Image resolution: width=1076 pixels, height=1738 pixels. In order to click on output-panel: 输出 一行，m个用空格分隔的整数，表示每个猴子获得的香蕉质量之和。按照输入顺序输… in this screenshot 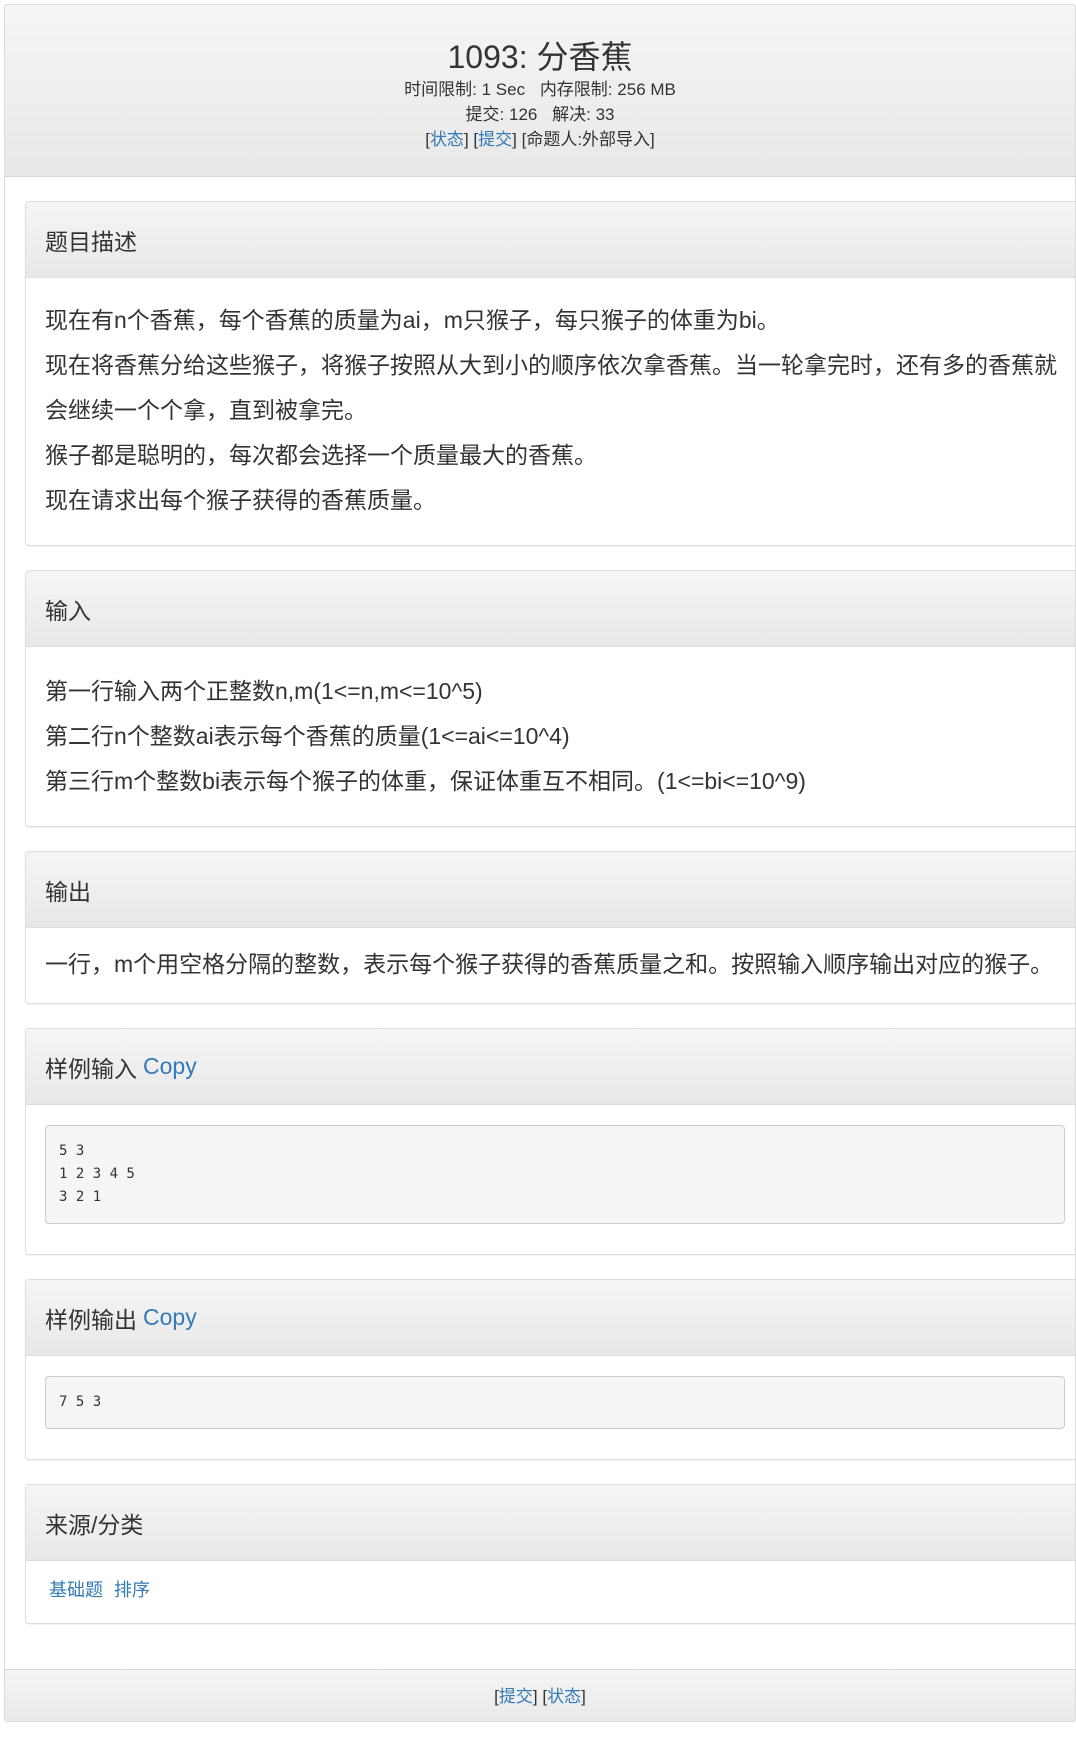, I will do `click(550, 927)`.